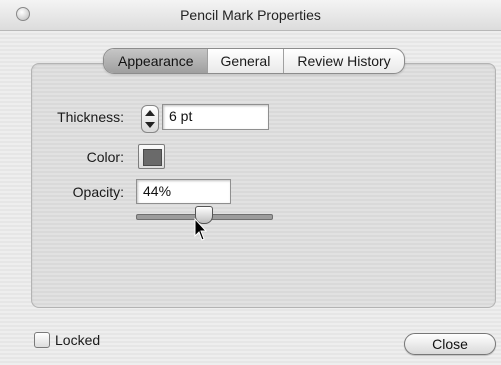  I want to click on opacity-label: Opacity:, so click(98, 192).